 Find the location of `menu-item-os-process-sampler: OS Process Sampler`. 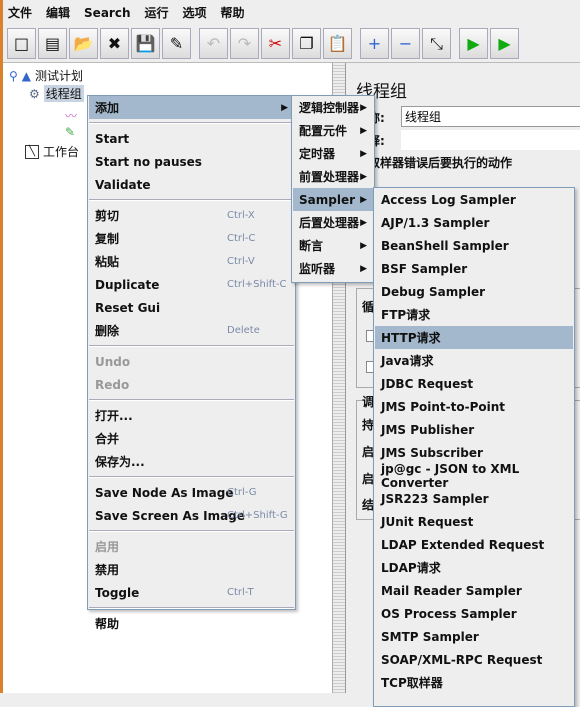

menu-item-os-process-sampler: OS Process Sampler is located at coordinates (474, 613).